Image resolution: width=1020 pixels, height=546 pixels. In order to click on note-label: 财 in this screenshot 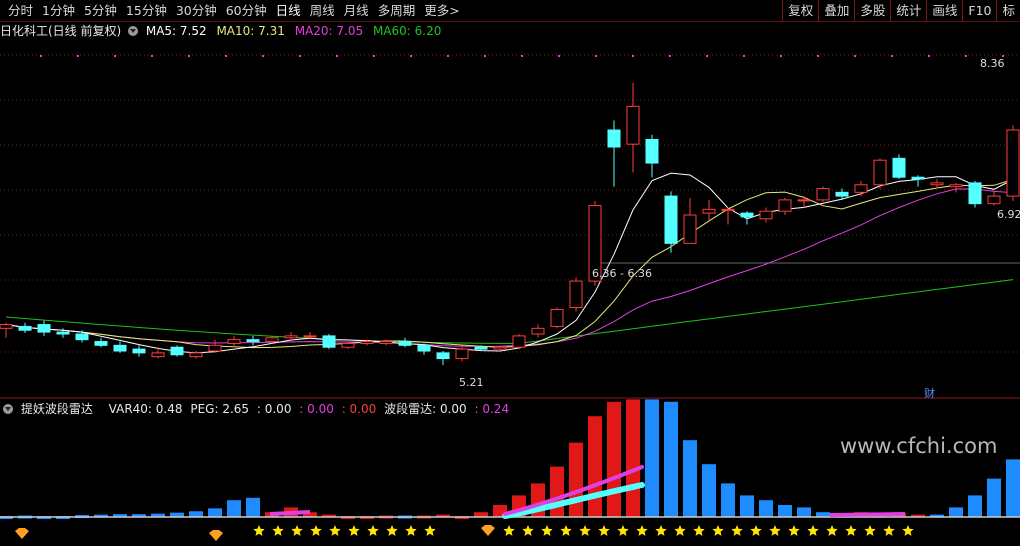, I will do `click(929, 393)`.